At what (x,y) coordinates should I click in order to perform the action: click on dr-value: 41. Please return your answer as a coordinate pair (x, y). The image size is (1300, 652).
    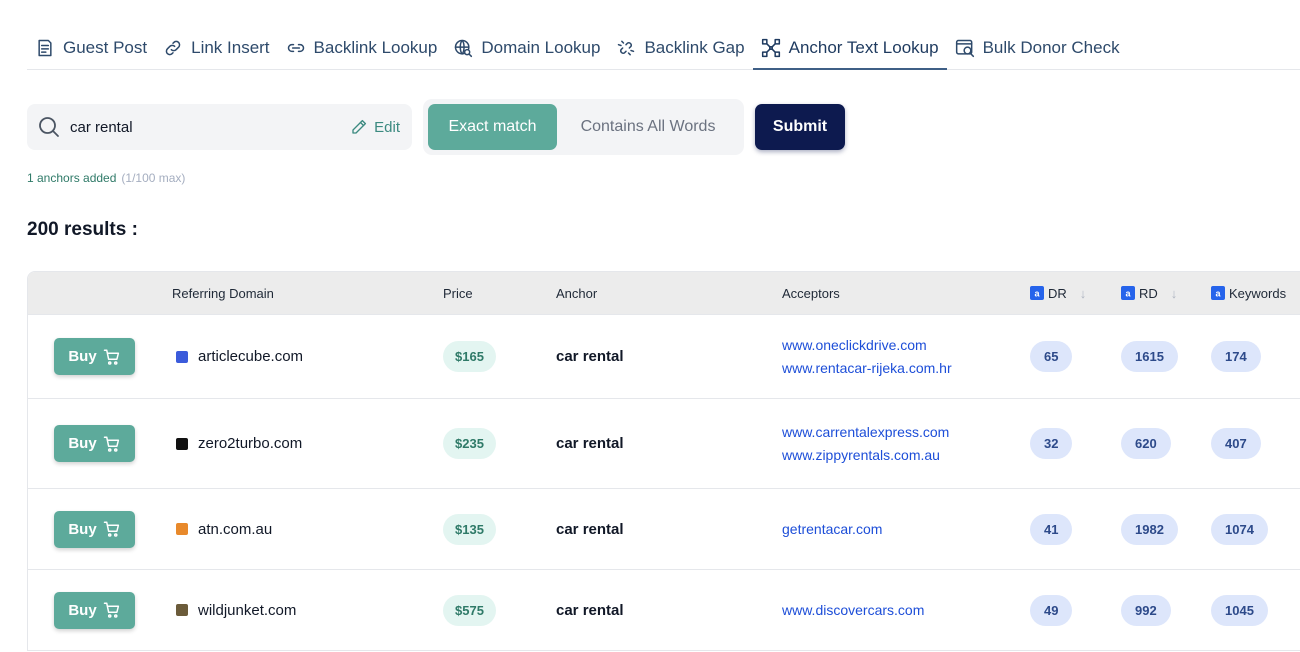
    Looking at the image, I should click on (1051, 529).